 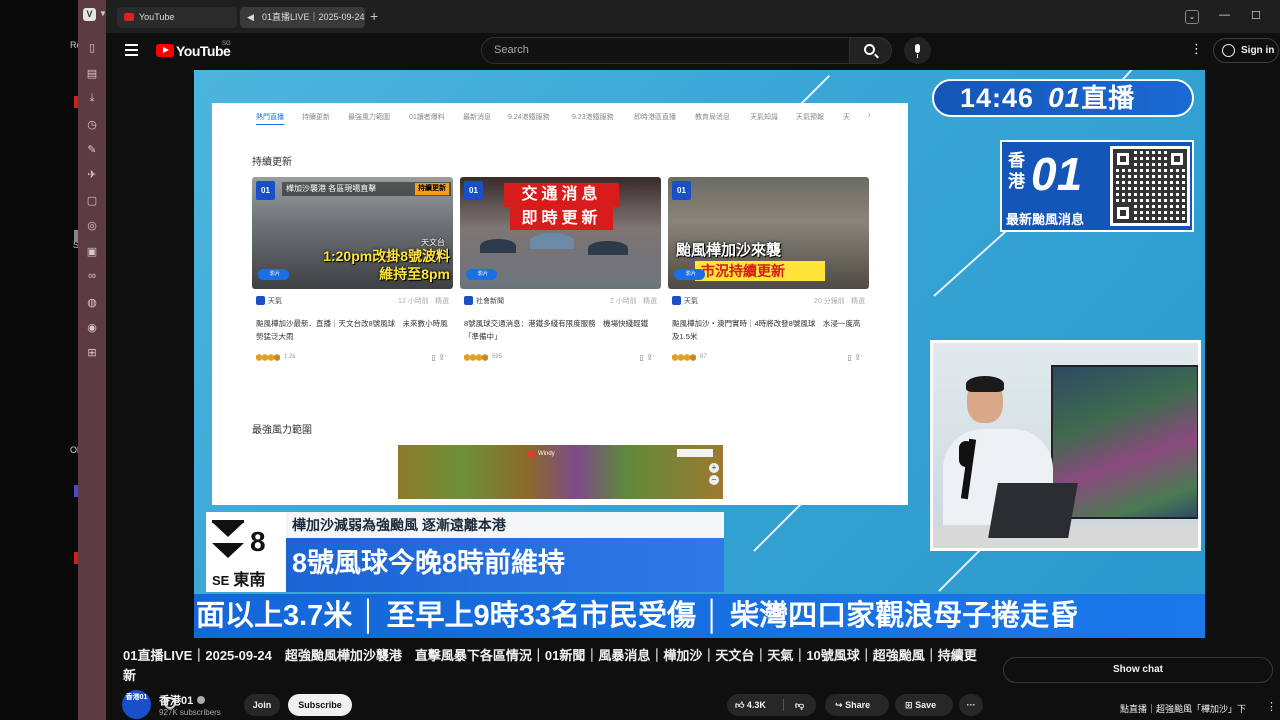 What do you see at coordinates (246, 552) in the screenshot?
I see `typhoon-signal-8-icon: 8 SE 東南` at bounding box center [246, 552].